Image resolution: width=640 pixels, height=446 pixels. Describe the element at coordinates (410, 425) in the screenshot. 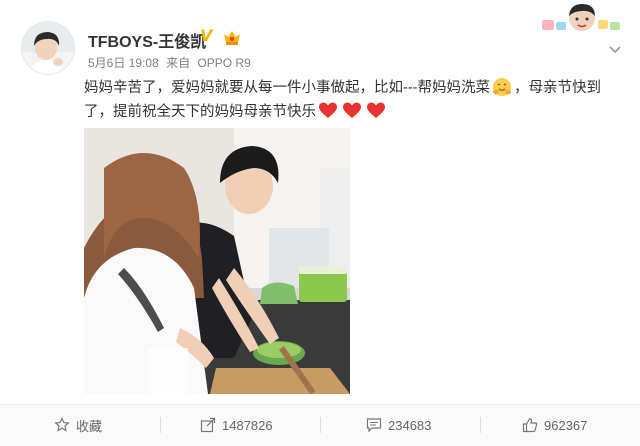

I see `comment-count: 234683` at that location.